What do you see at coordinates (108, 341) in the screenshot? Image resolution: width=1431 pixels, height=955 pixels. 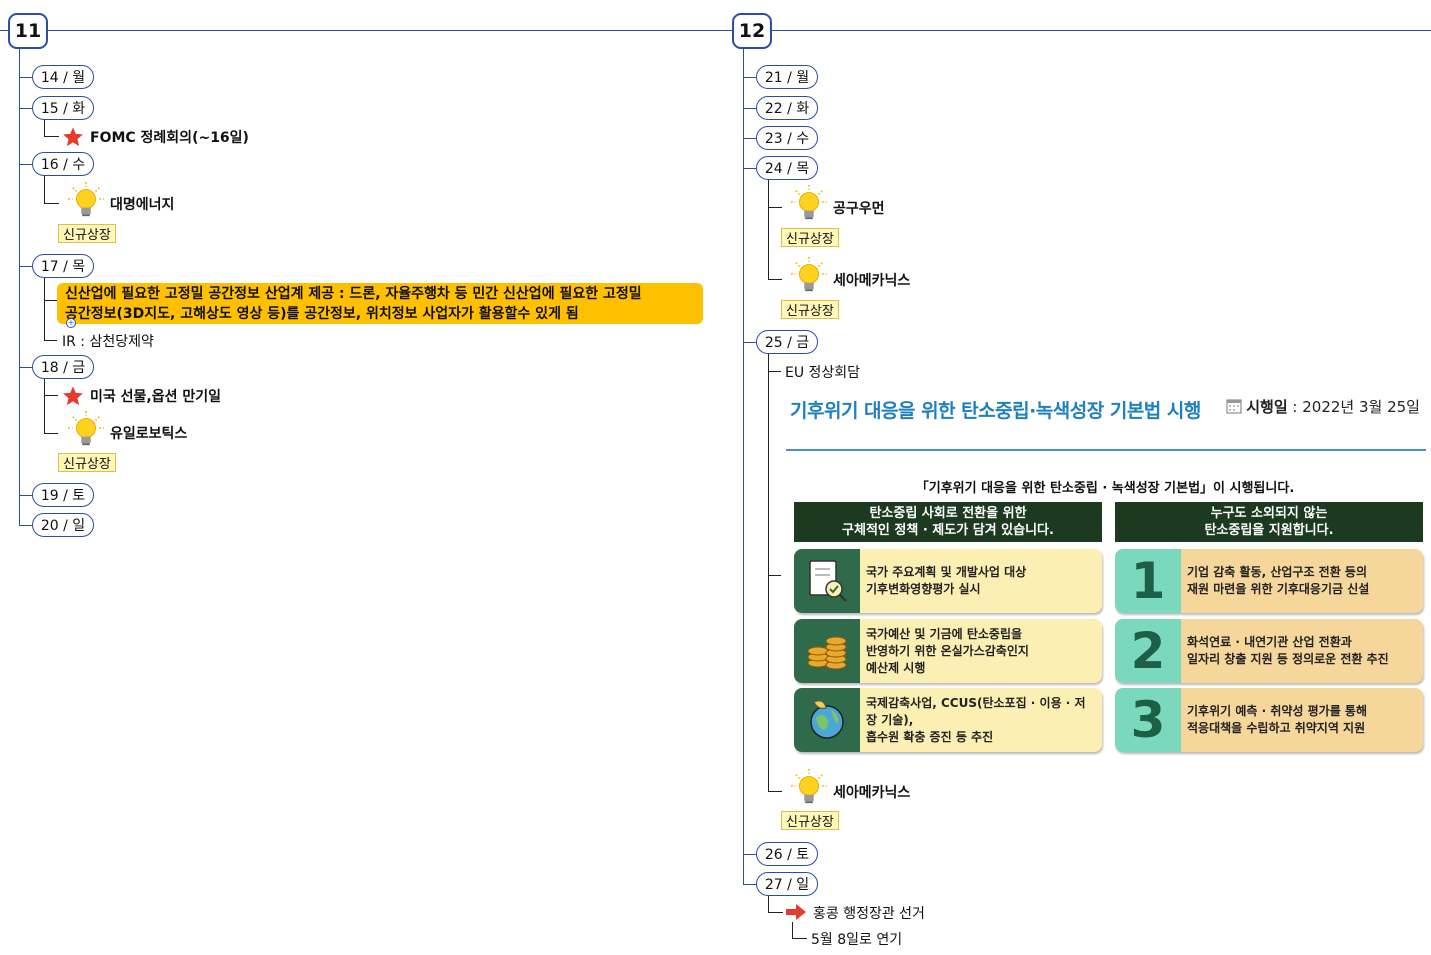 I see `event-ir: IR : 삼천당제약` at bounding box center [108, 341].